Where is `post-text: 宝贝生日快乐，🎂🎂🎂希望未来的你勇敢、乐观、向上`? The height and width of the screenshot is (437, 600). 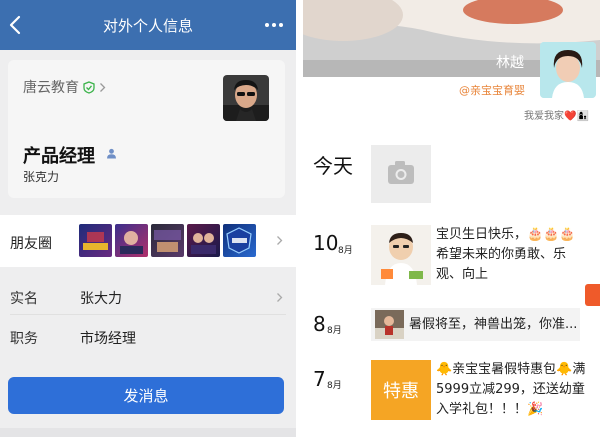
post-text: 宝贝生日快乐，🎂🎂🎂希望未来的你勇敢、乐观、向上 is located at coordinates (506, 254).